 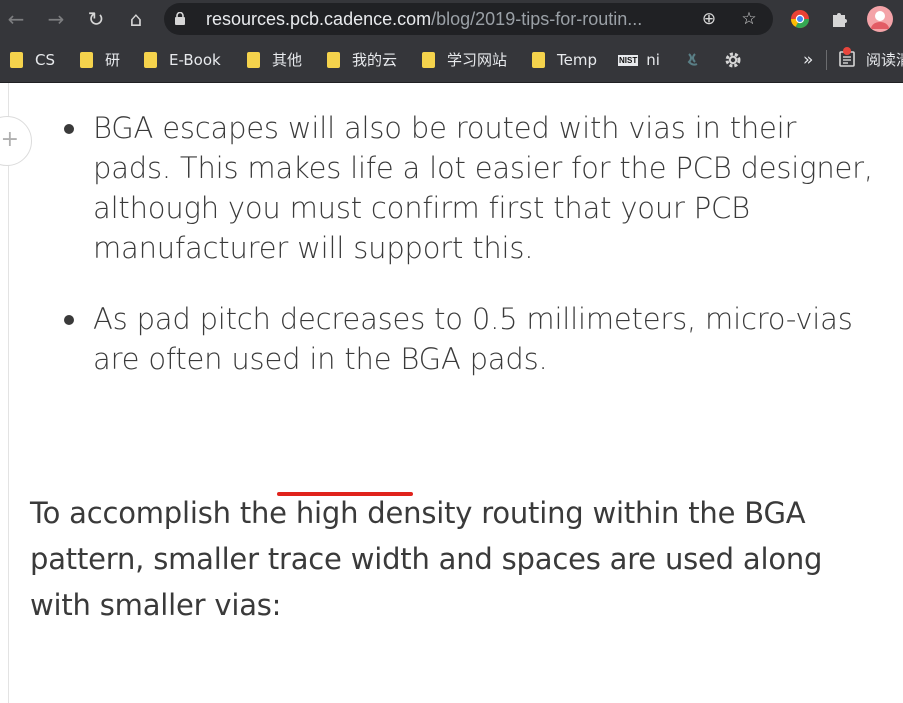 I want to click on lock-icon, so click(x=180, y=18).